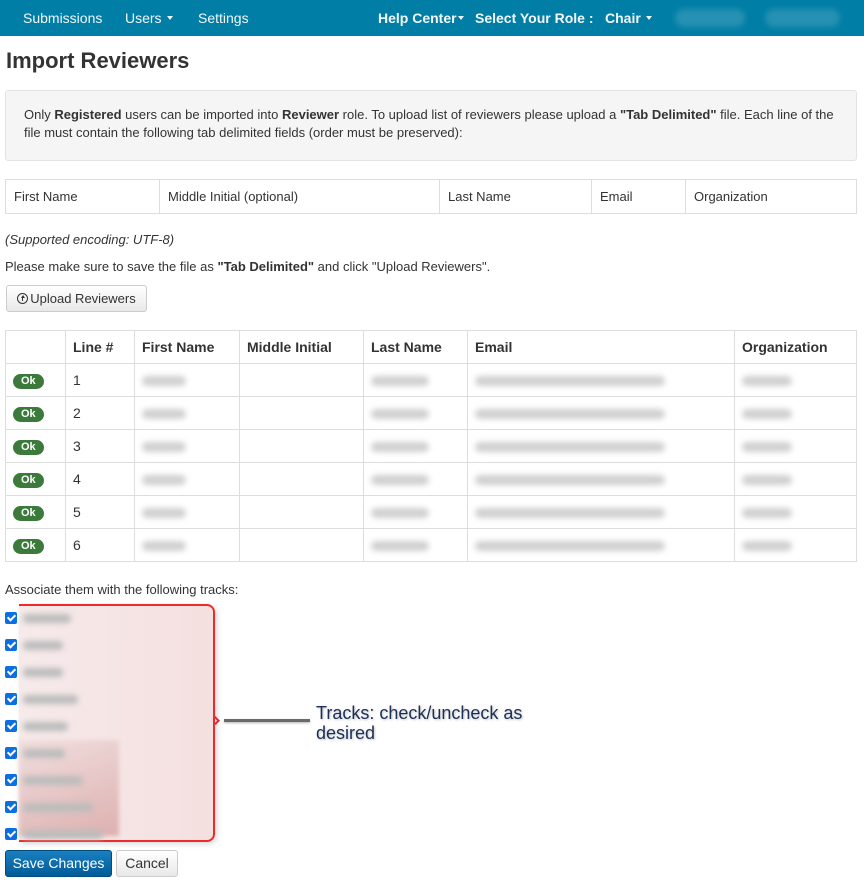 This screenshot has width=864, height=888. Describe the element at coordinates (299, 196) in the screenshot. I see `field-middle-initial: Middle Initial (optional)` at that location.